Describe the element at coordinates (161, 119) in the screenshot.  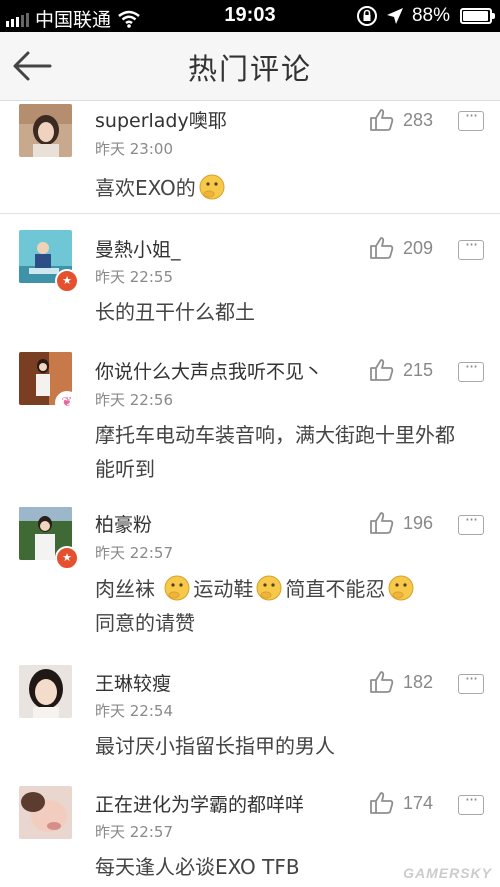
I see `username: superlady噢耶` at that location.